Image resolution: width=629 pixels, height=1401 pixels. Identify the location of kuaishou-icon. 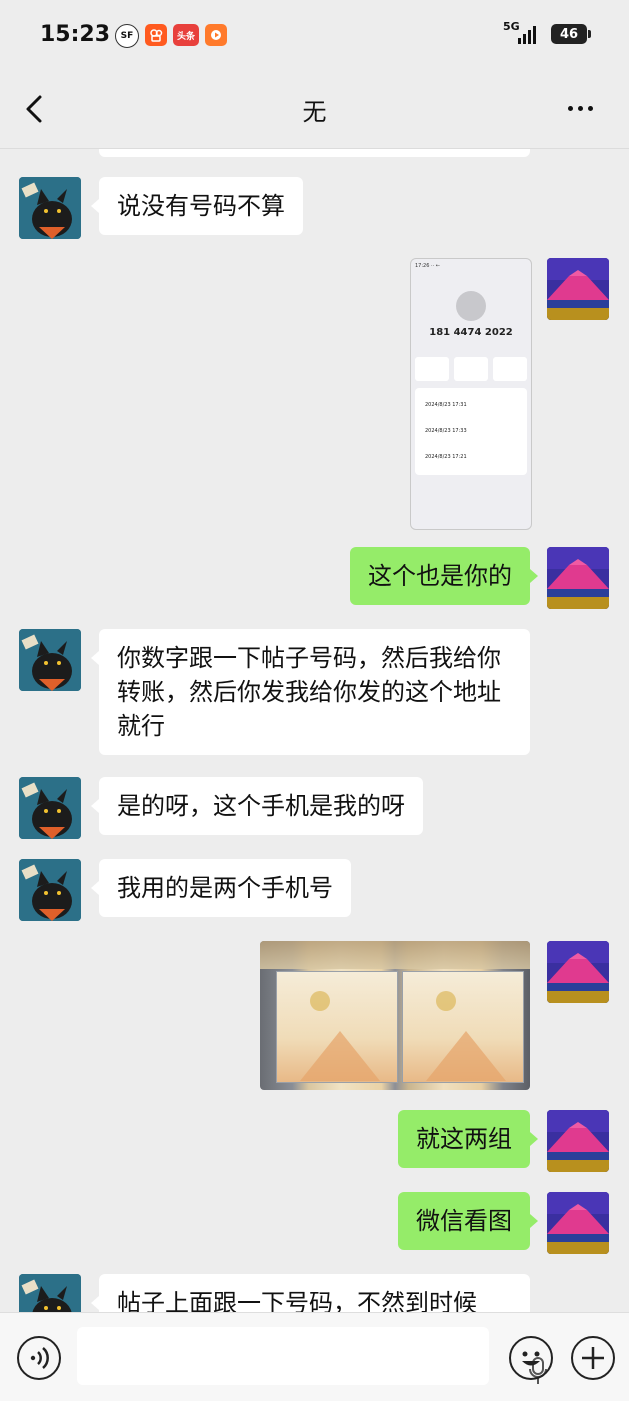
(156, 35).